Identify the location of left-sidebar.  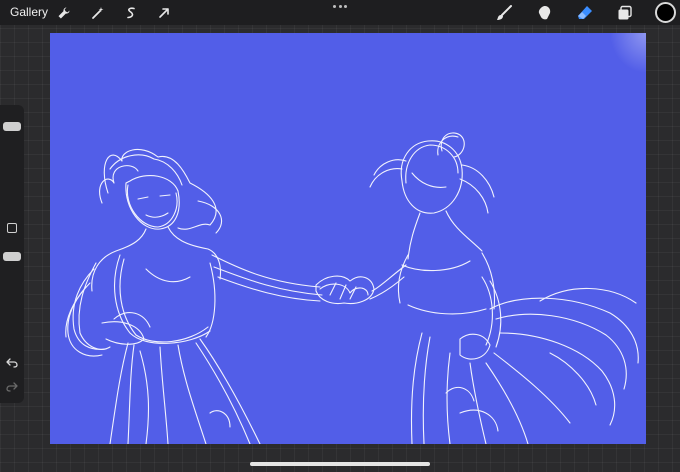
(12, 254).